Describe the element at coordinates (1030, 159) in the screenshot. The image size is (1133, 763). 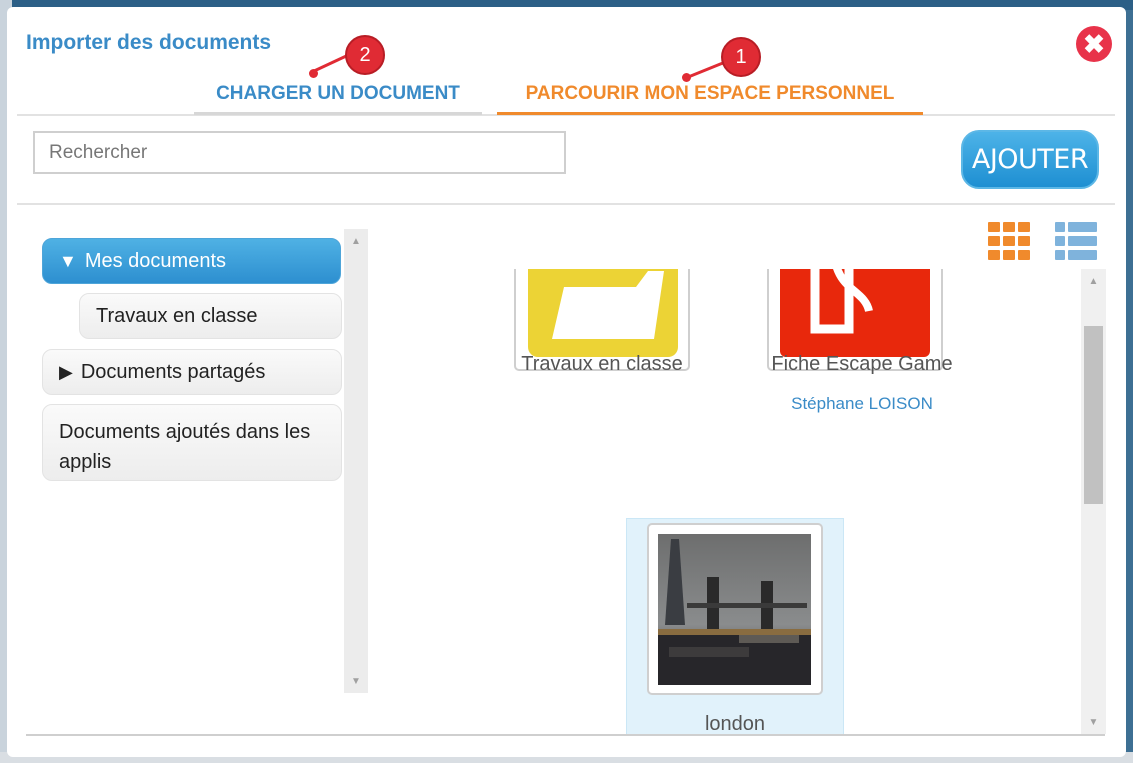
I see `add-button: AJOUTER` at that location.